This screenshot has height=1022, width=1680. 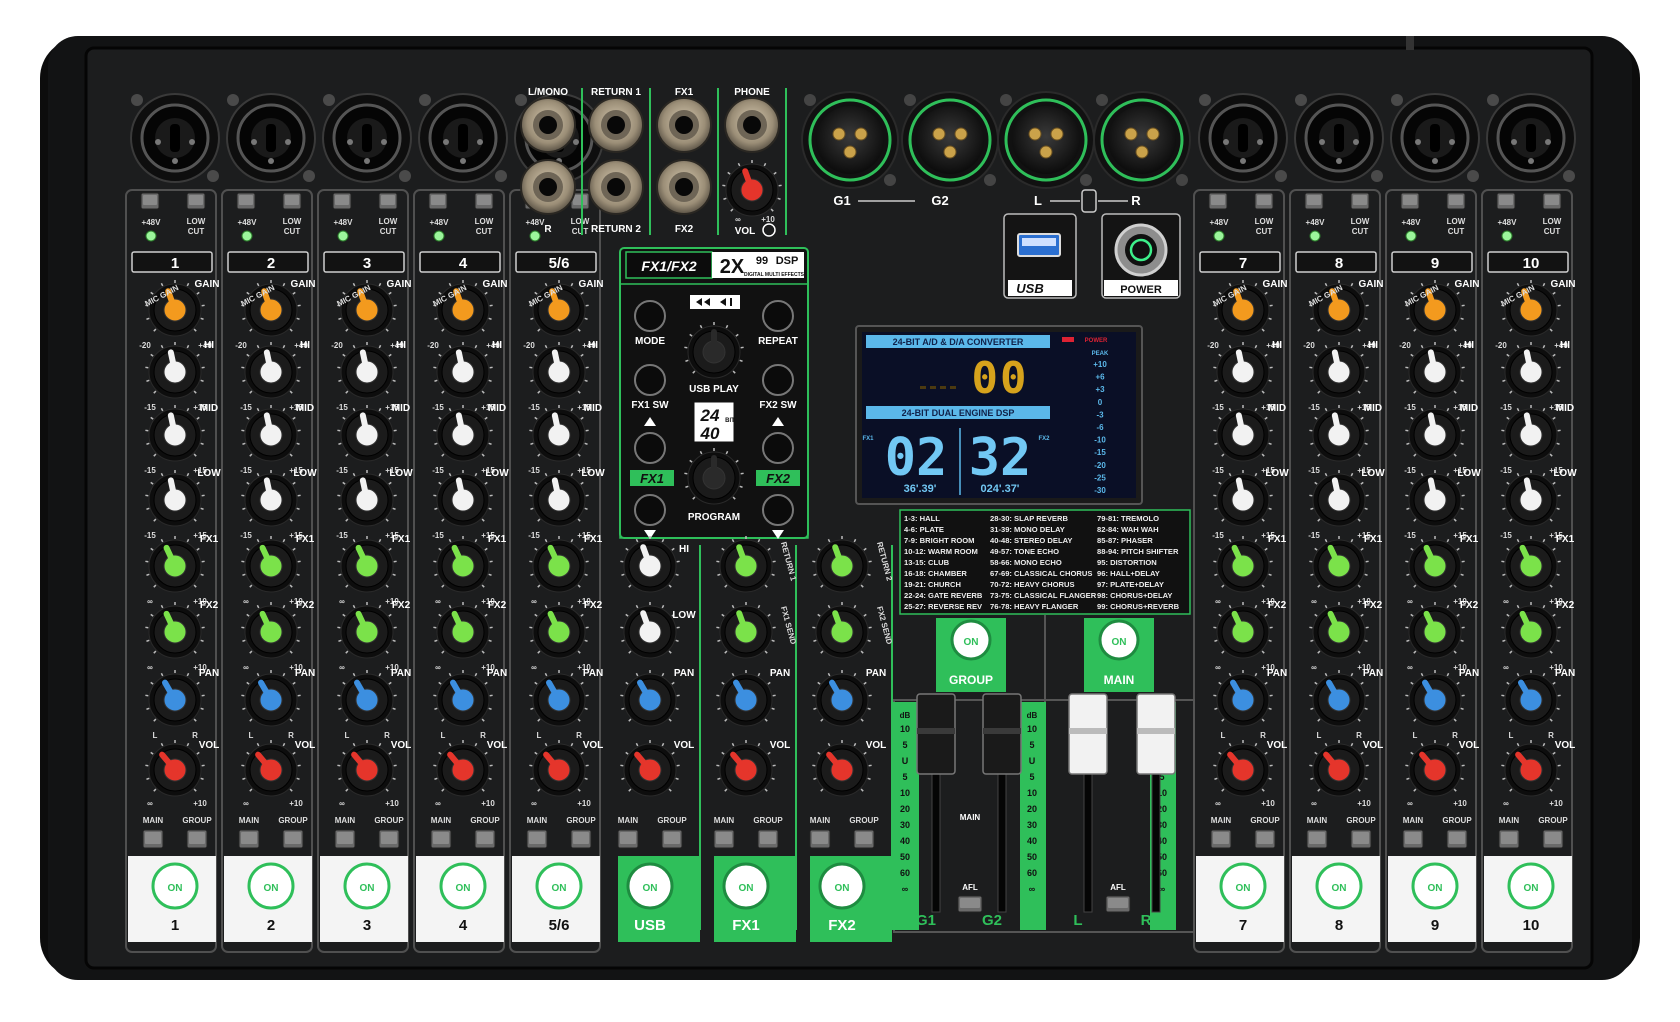 What do you see at coordinates (905, 729) in the screenshot?
I see `fader-scale-label: 10` at bounding box center [905, 729].